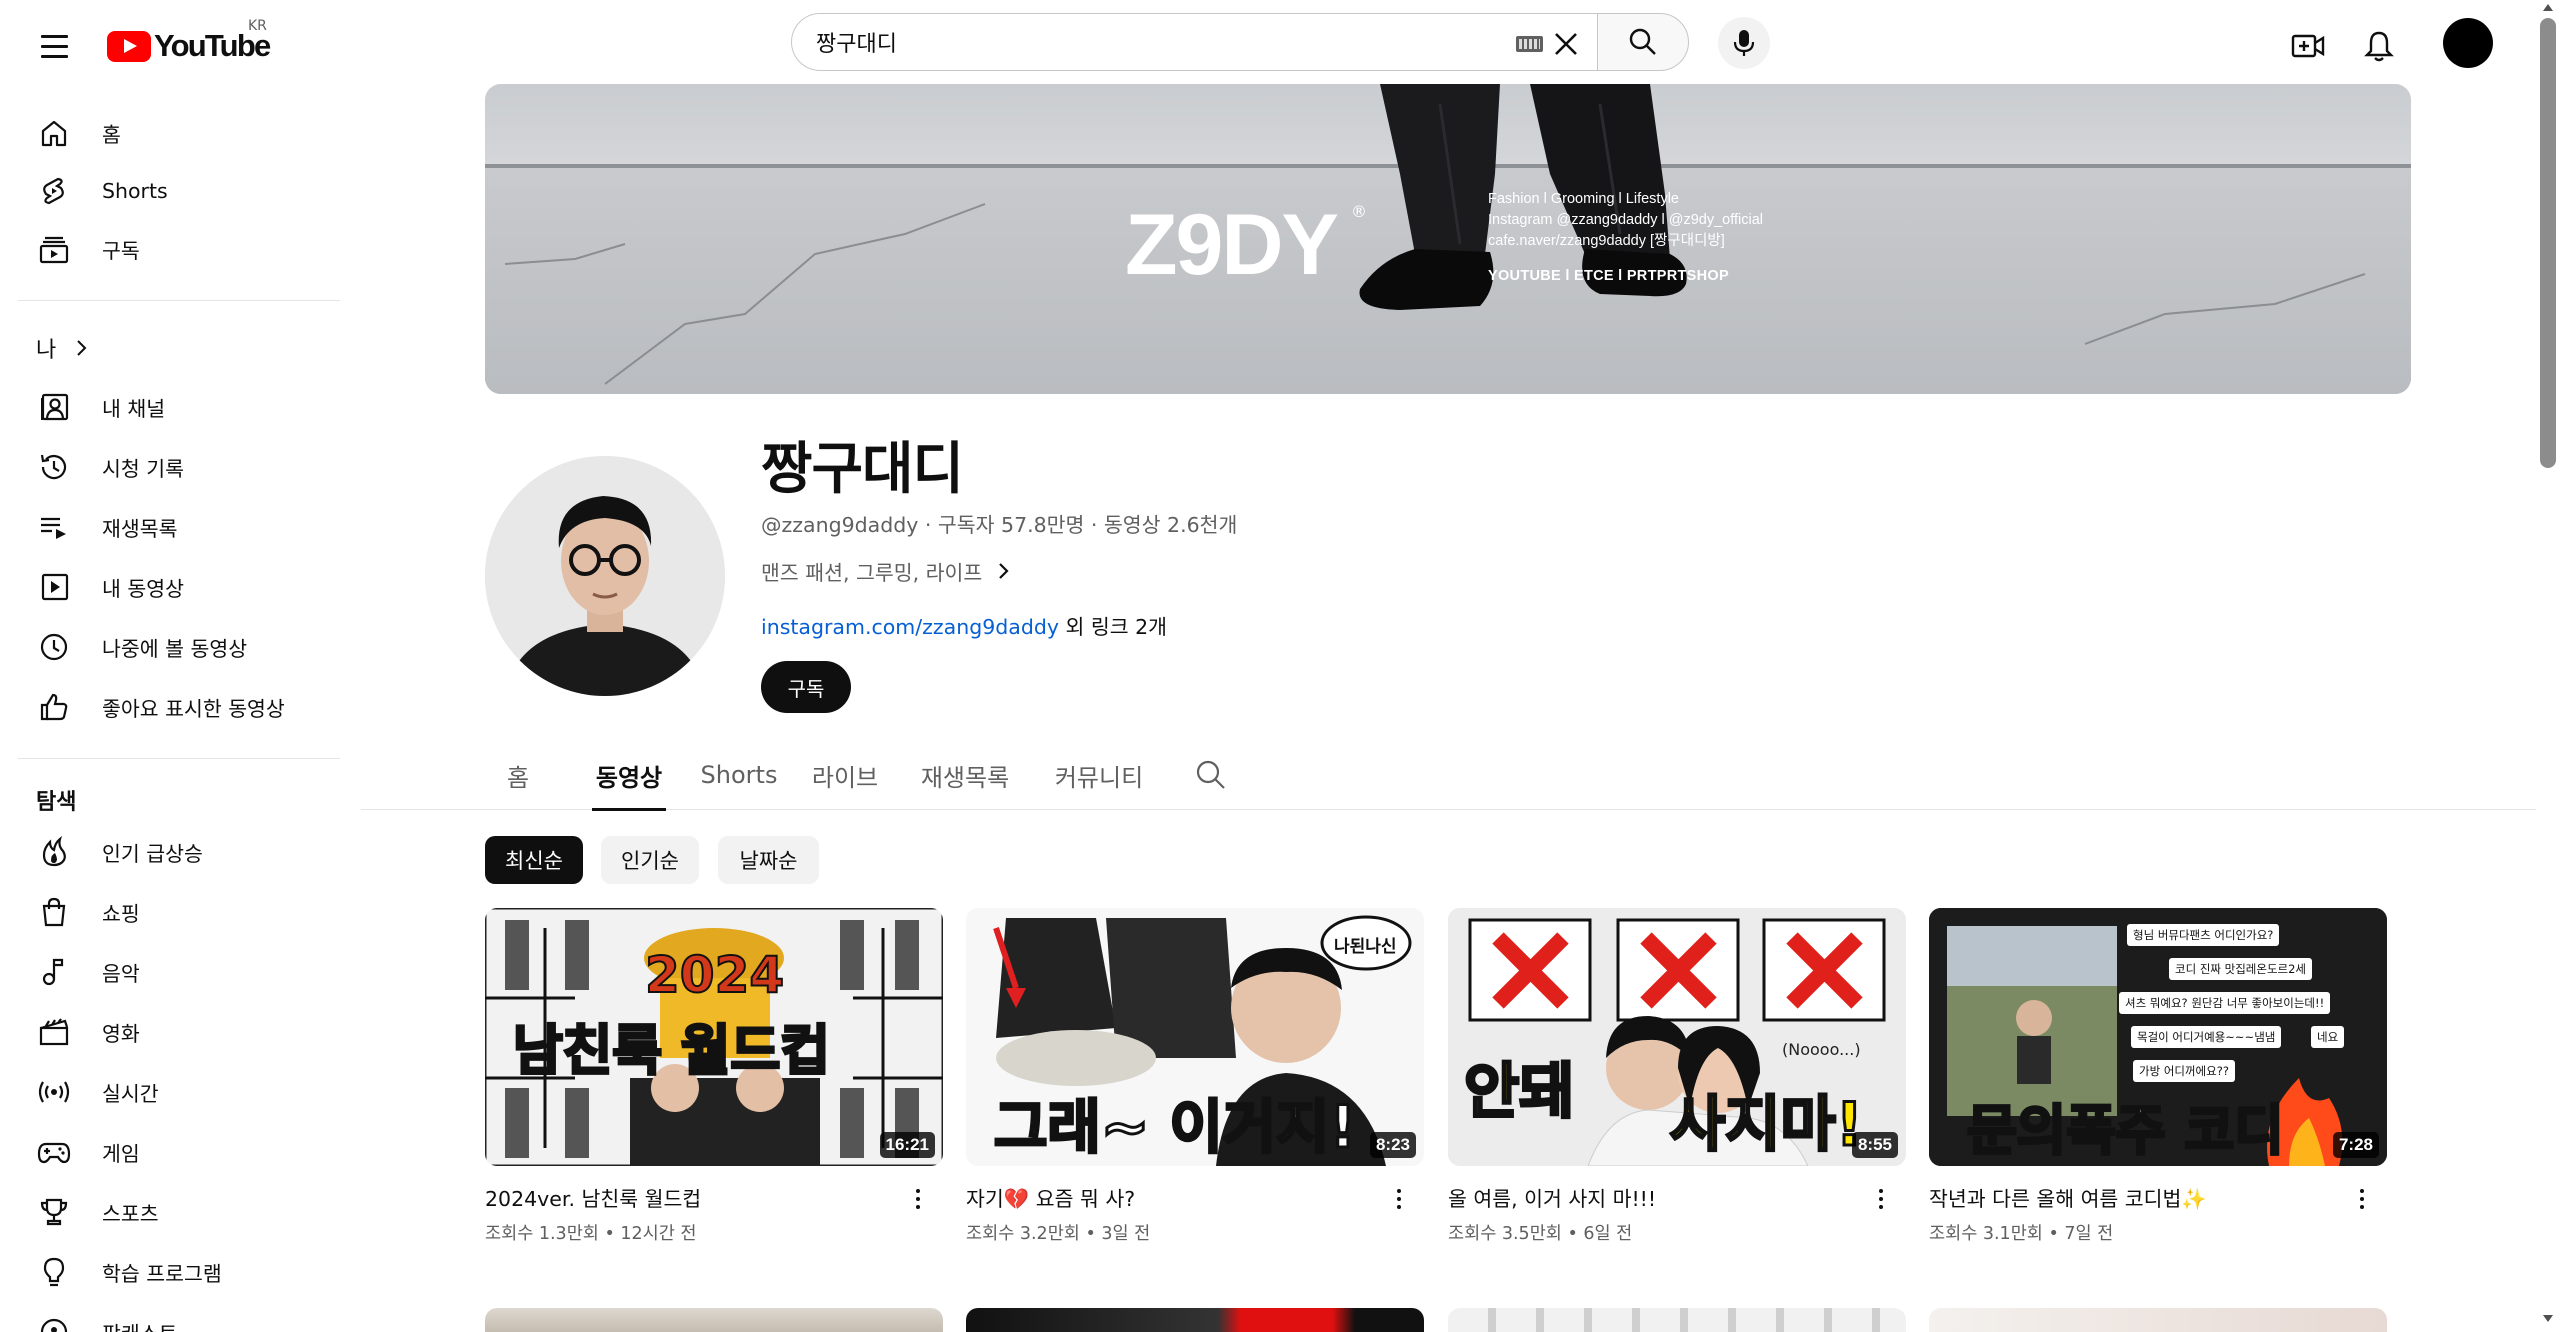  What do you see at coordinates (845, 775) in the screenshot?
I see `tab-live: 라이브` at bounding box center [845, 775].